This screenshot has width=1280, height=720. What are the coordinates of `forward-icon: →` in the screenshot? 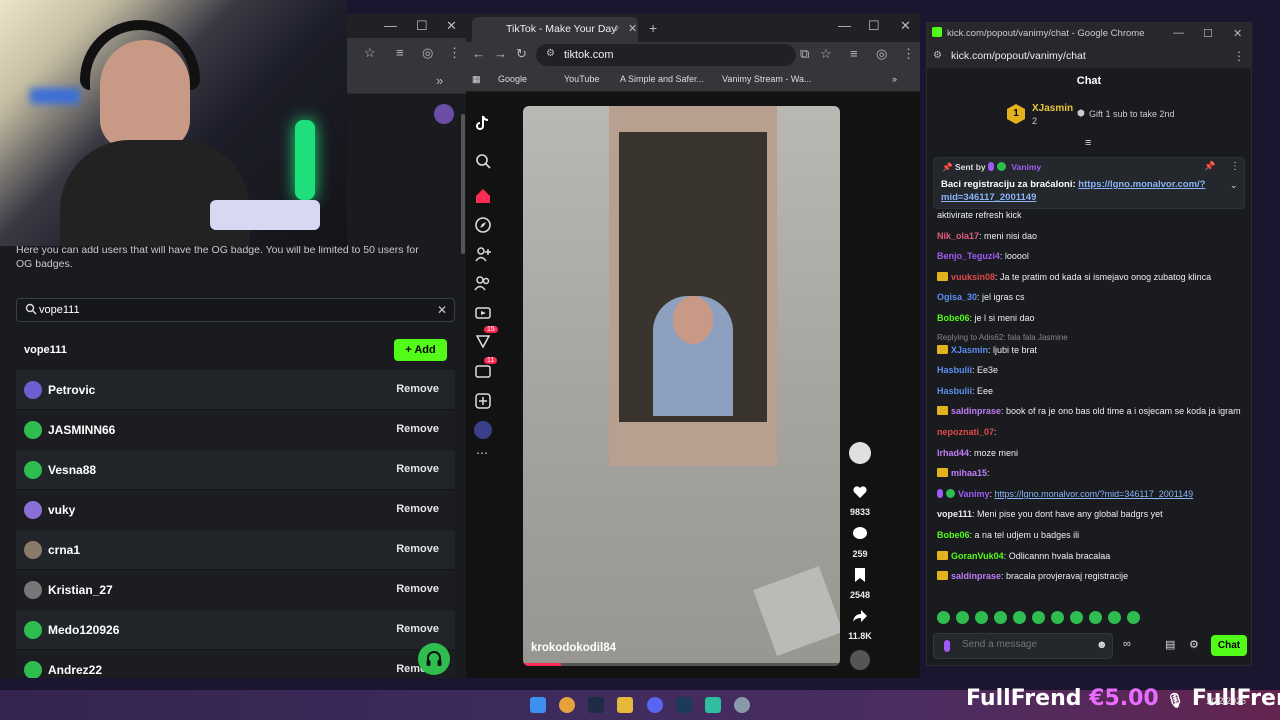 It's located at (500, 53).